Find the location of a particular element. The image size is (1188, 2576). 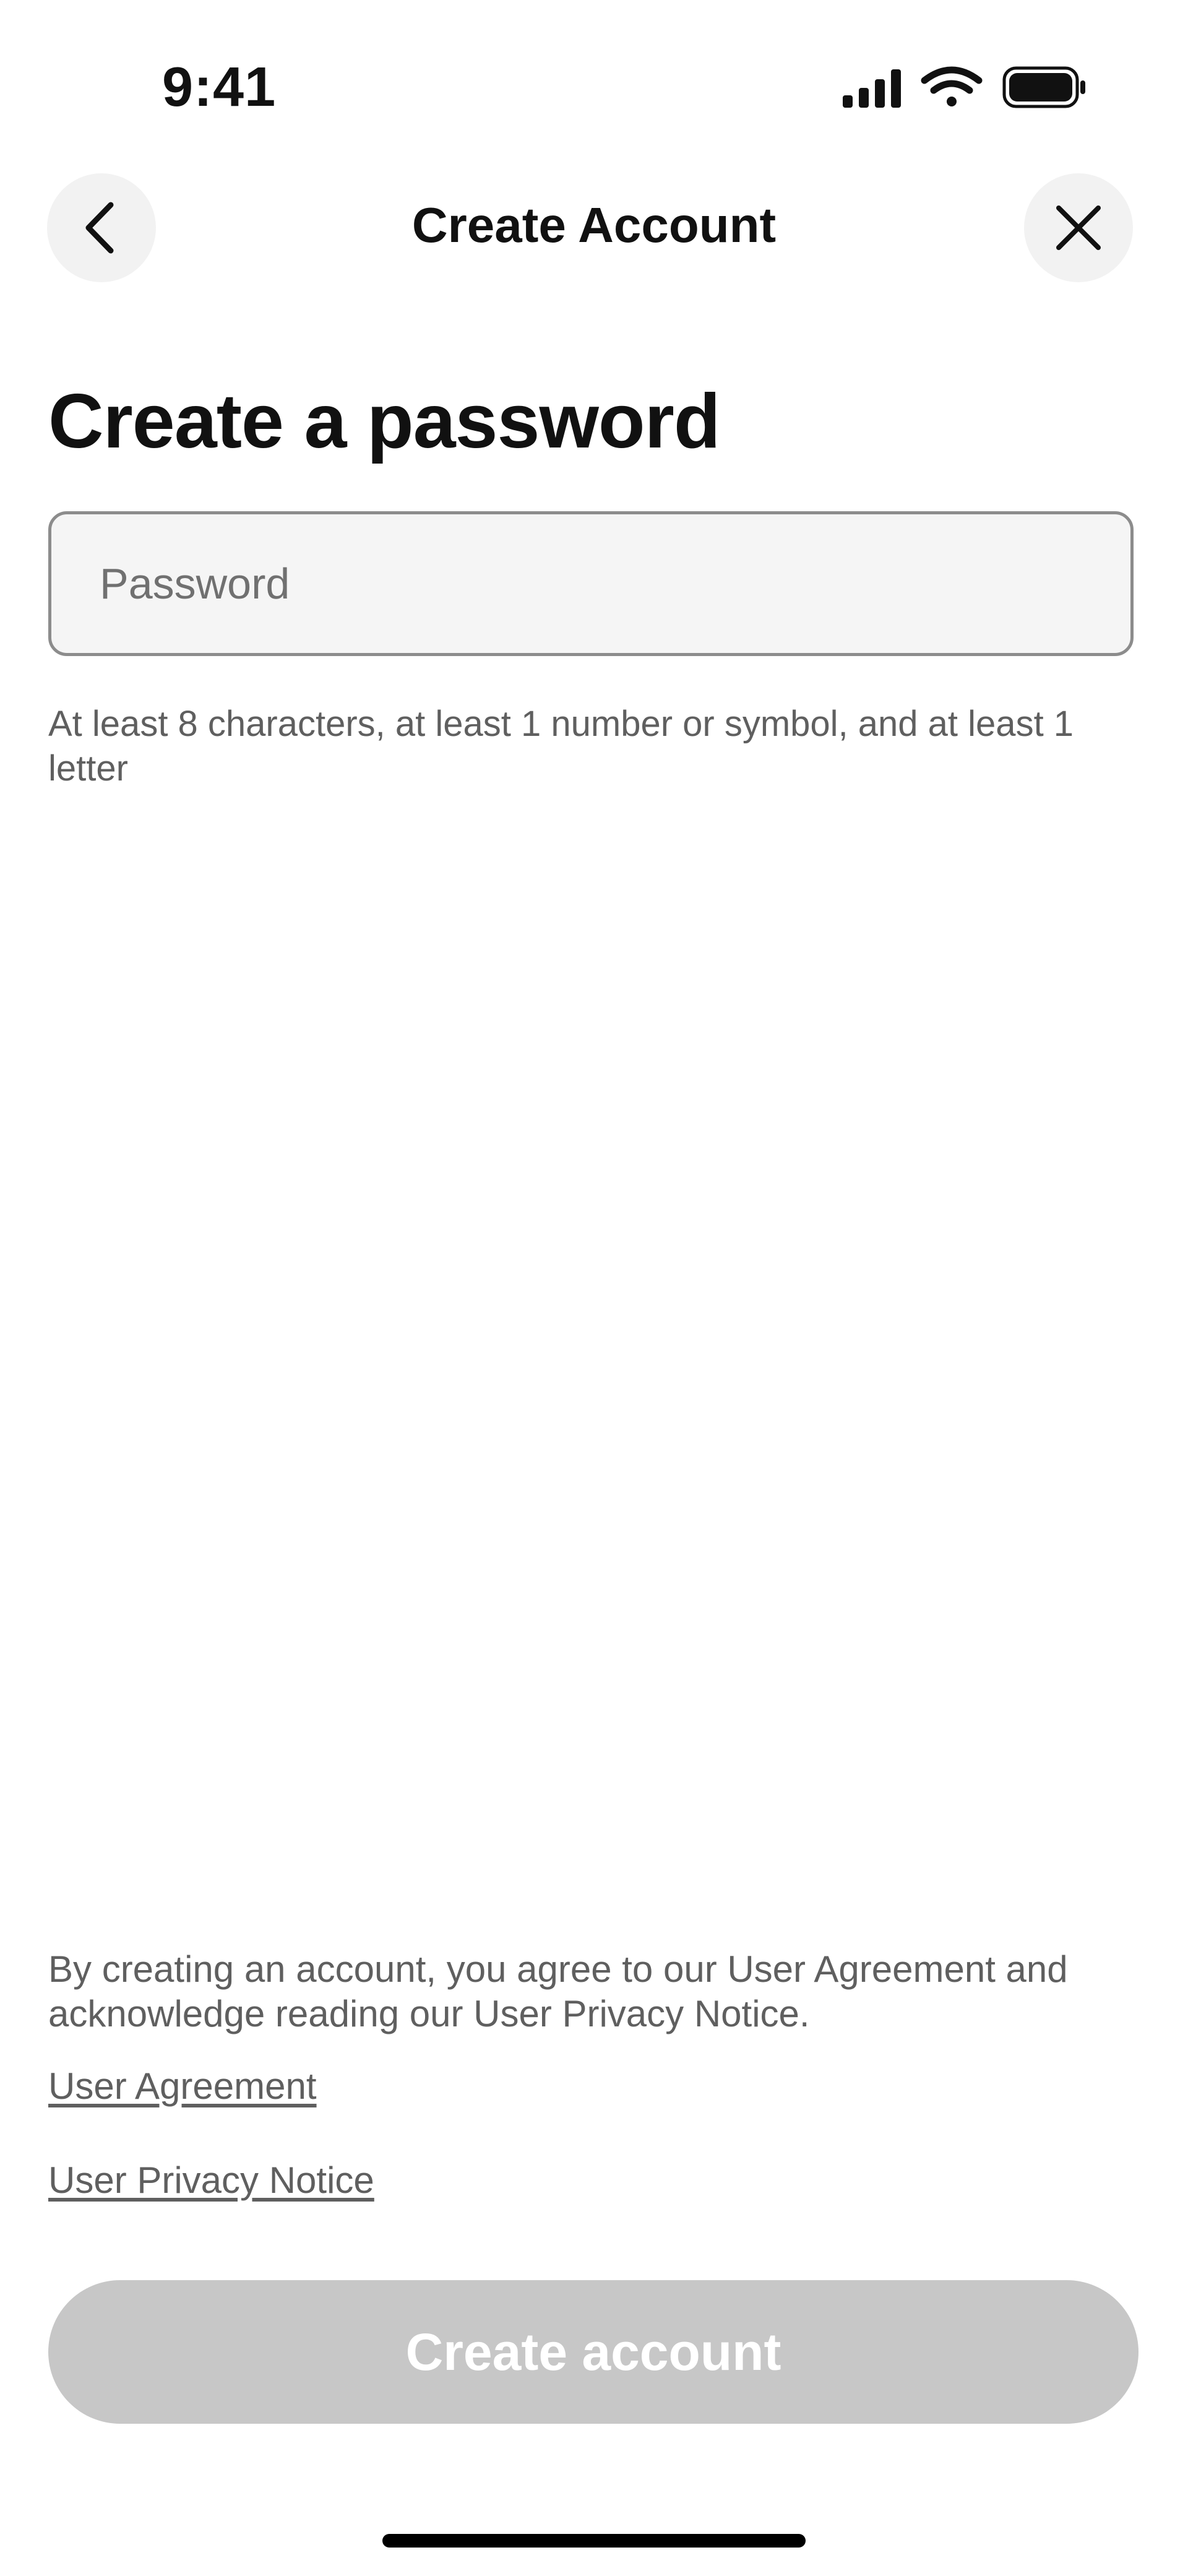

header-title: Create Account is located at coordinates (594, 225).